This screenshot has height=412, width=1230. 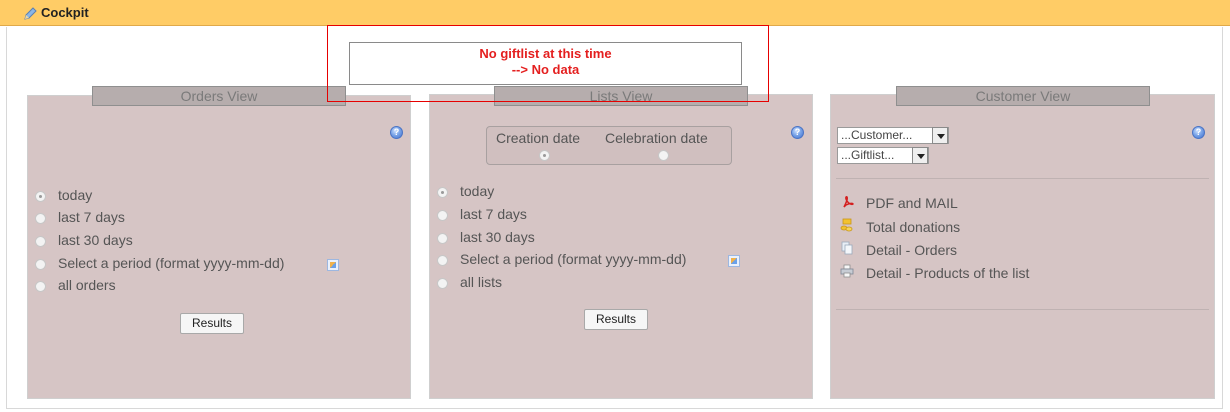 I want to click on documents-icon, so click(x=847, y=248).